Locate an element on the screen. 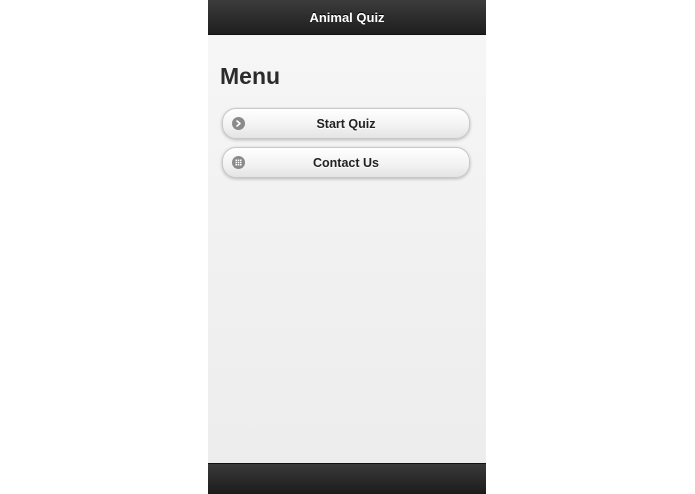 Image resolution: width=695 pixels, height=494 pixels. header-bar: Animal Quiz is located at coordinates (347, 17).